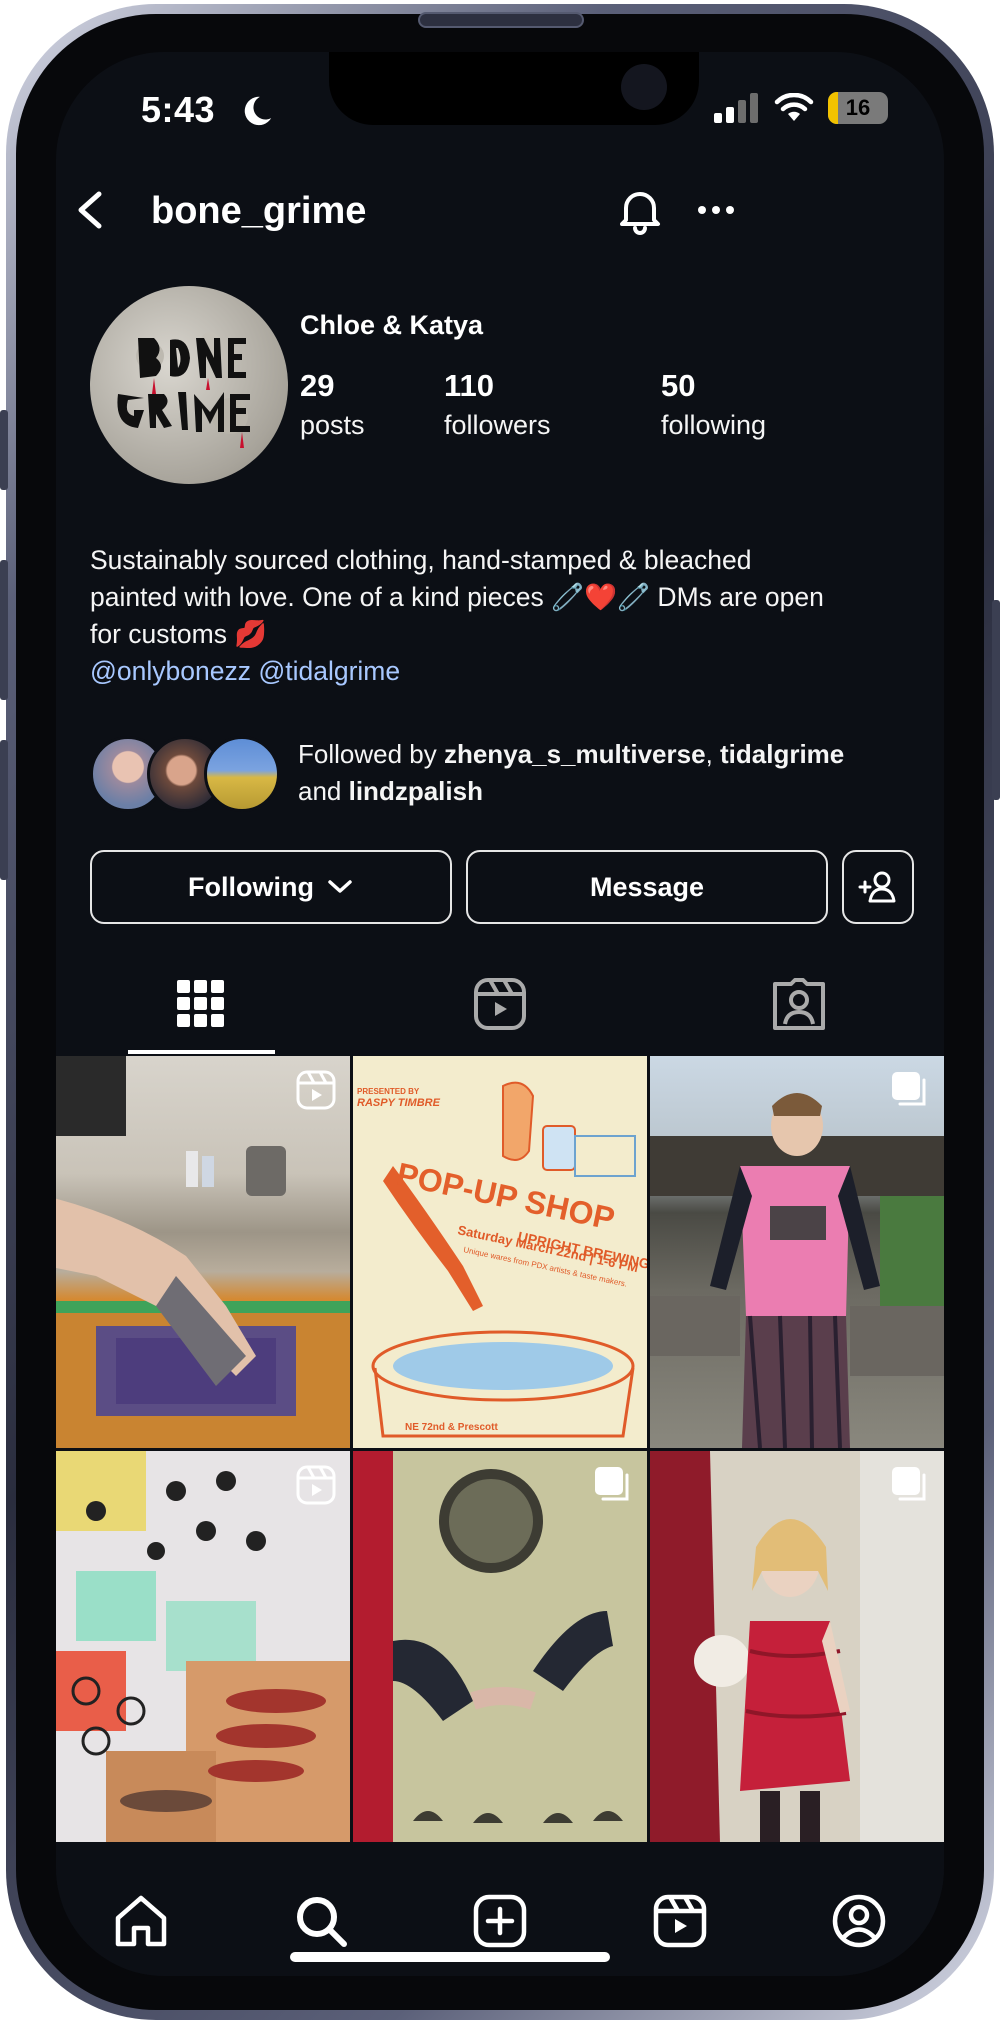 The image size is (1000, 2024). Describe the element at coordinates (4, 630) in the screenshot. I see `volume-up-button` at that location.